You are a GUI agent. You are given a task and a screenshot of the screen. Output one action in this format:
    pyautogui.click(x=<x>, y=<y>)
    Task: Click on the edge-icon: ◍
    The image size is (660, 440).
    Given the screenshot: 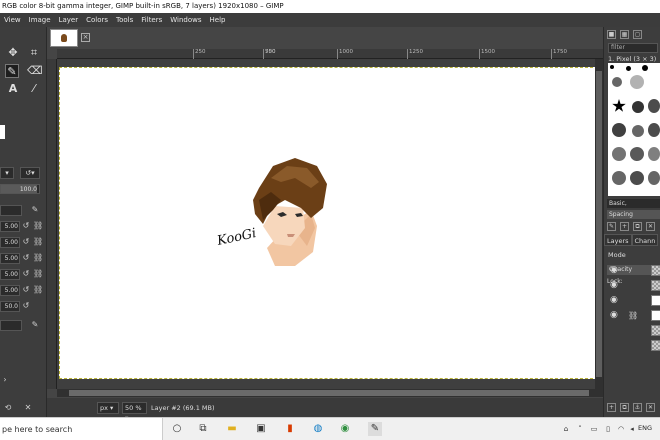 What is the action you would take?
    pyautogui.click(x=318, y=429)
    